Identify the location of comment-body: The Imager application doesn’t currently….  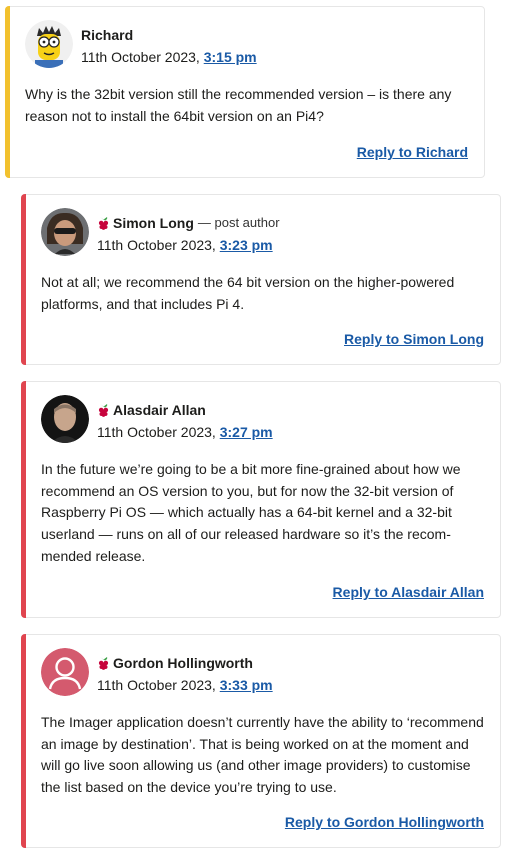
(262, 755).